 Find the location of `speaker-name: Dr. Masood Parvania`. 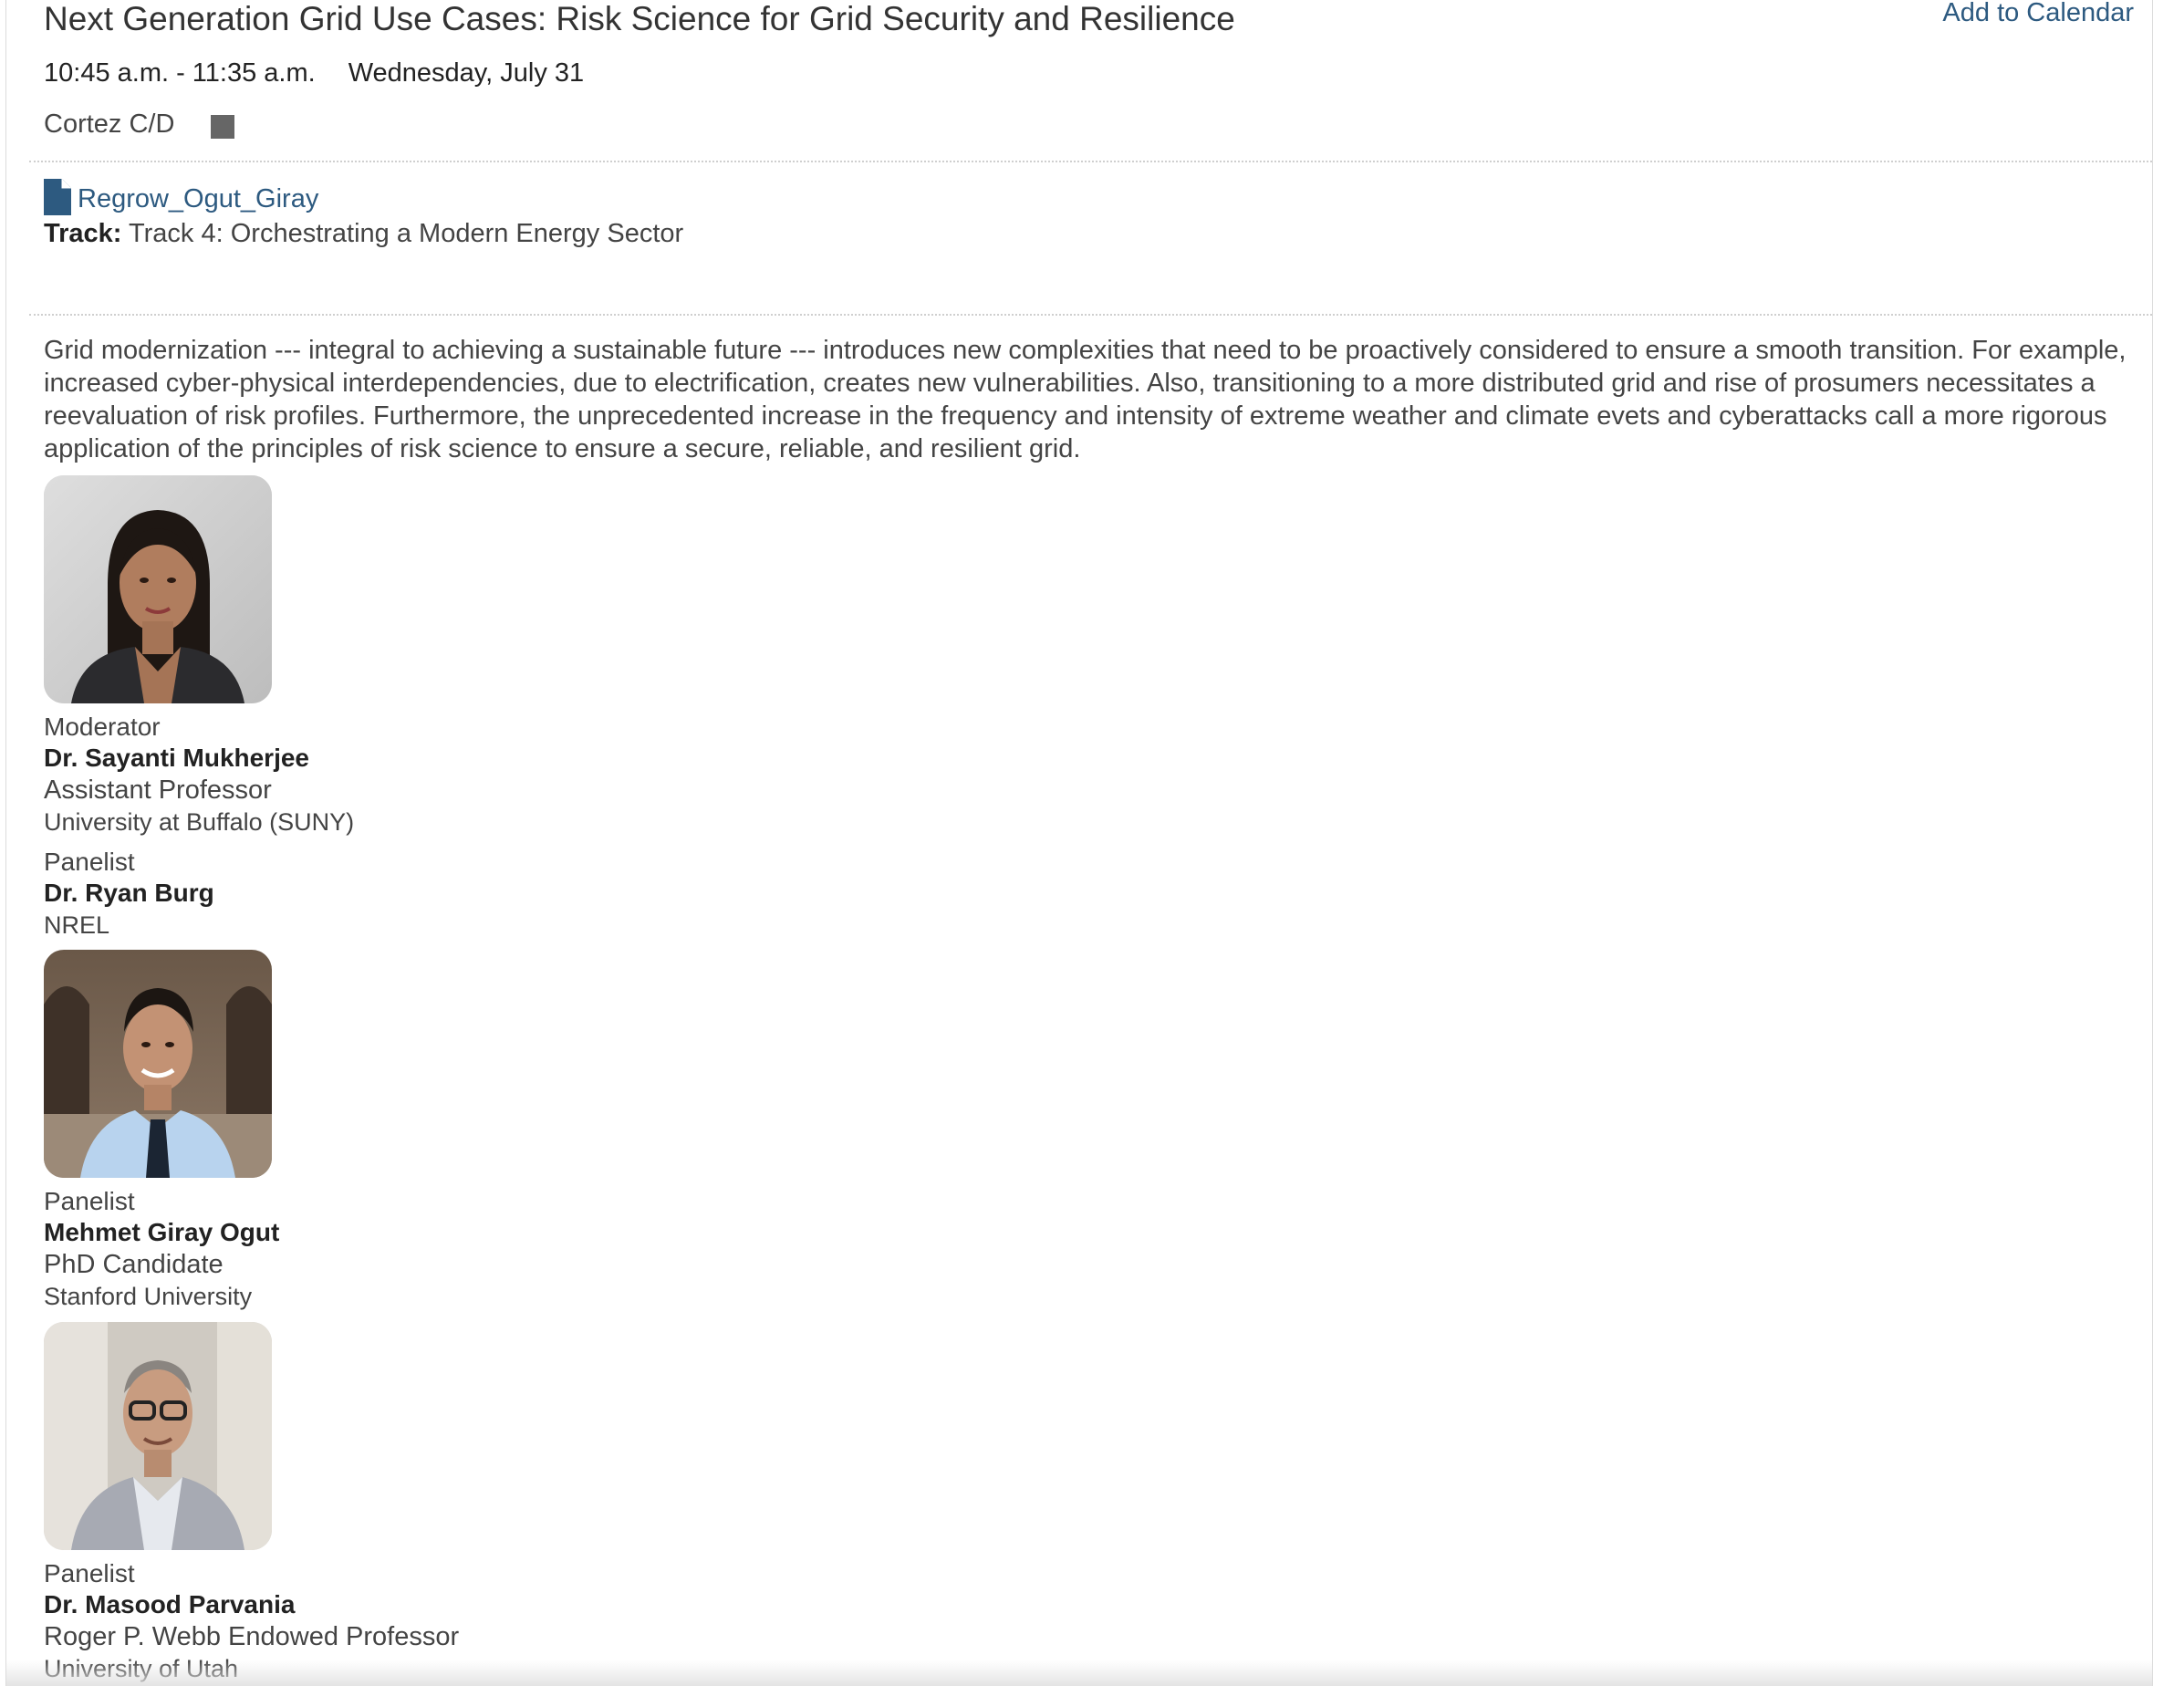

speaker-name: Dr. Masood Parvania is located at coordinates (169, 1605).